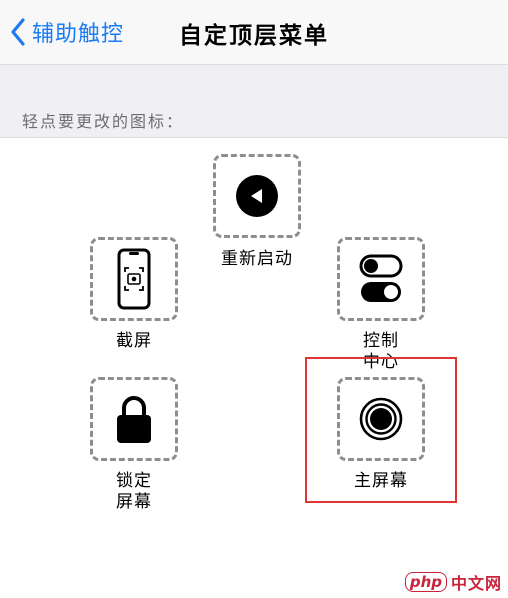  Describe the element at coordinates (476, 583) in the screenshot. I see `watermark-text: 中文网` at that location.